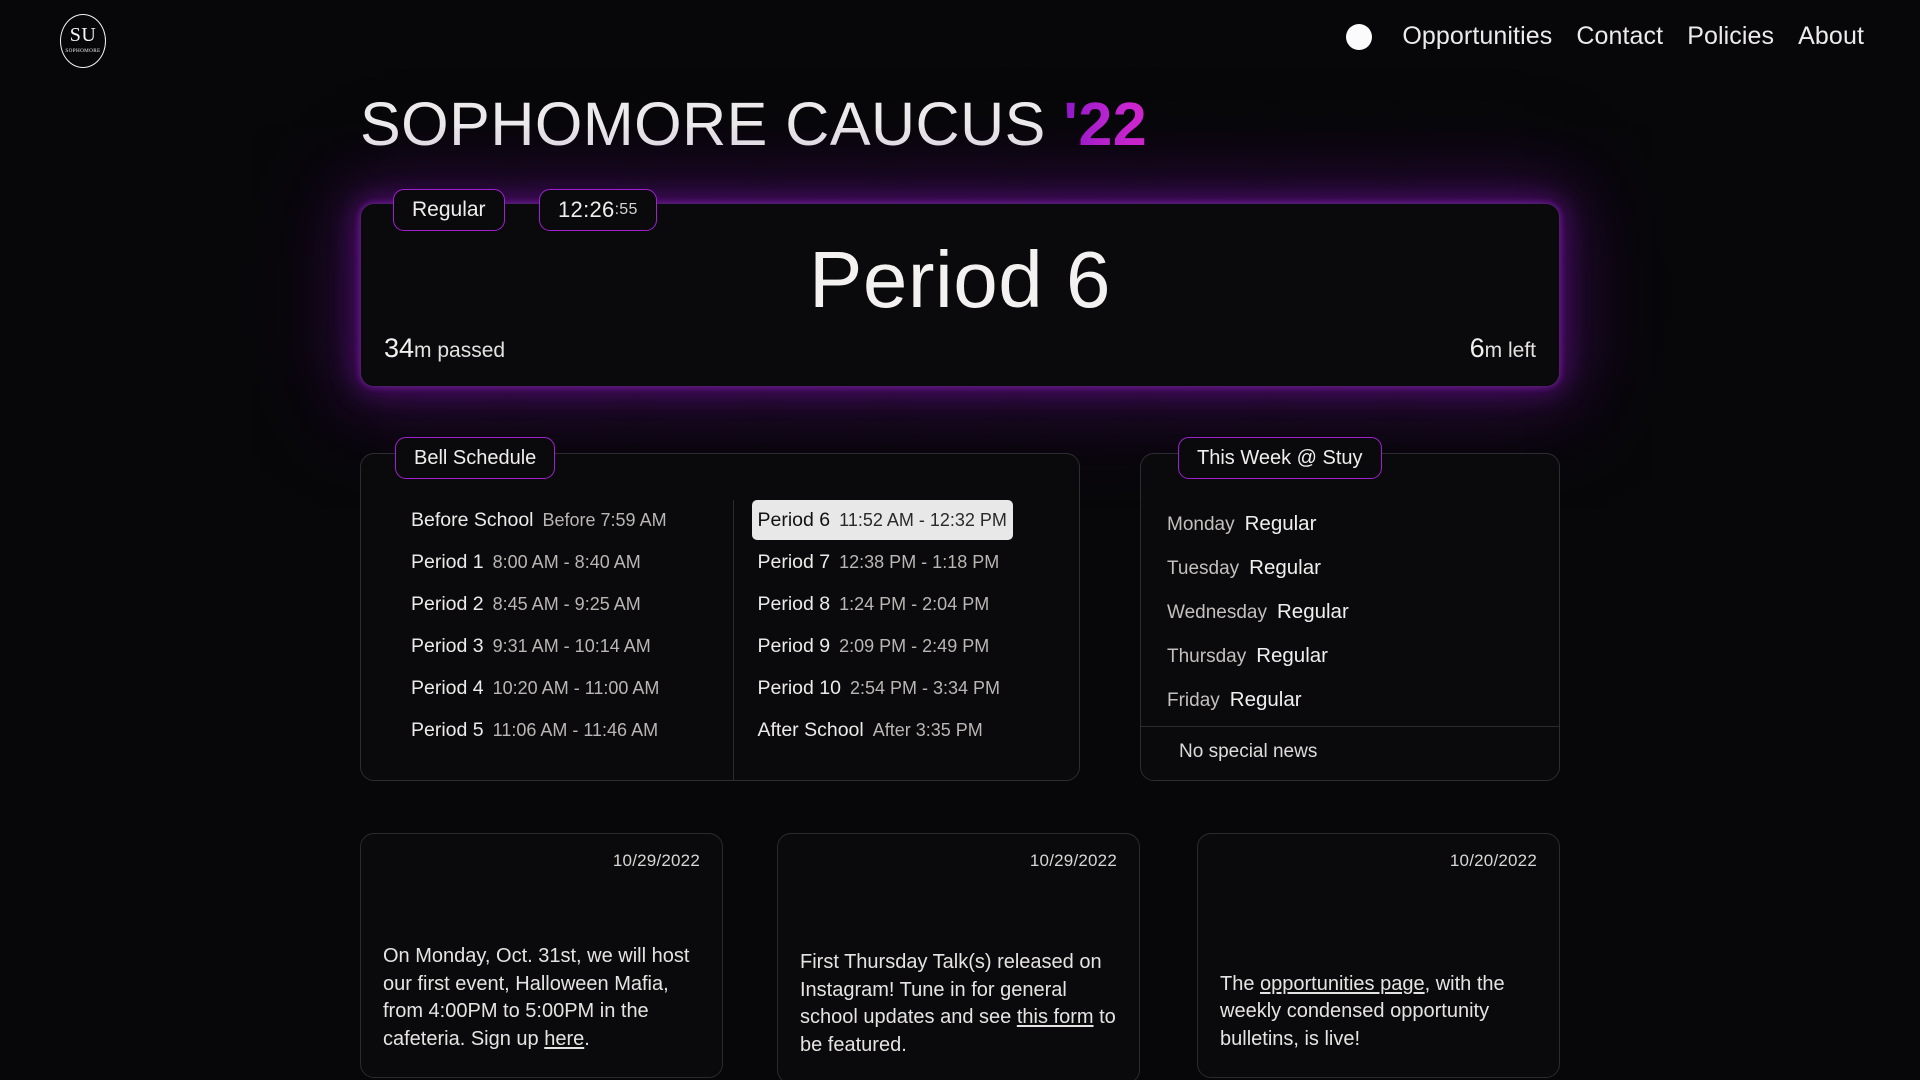  I want to click on clock-hours-minutes: 12:26, so click(586, 209).